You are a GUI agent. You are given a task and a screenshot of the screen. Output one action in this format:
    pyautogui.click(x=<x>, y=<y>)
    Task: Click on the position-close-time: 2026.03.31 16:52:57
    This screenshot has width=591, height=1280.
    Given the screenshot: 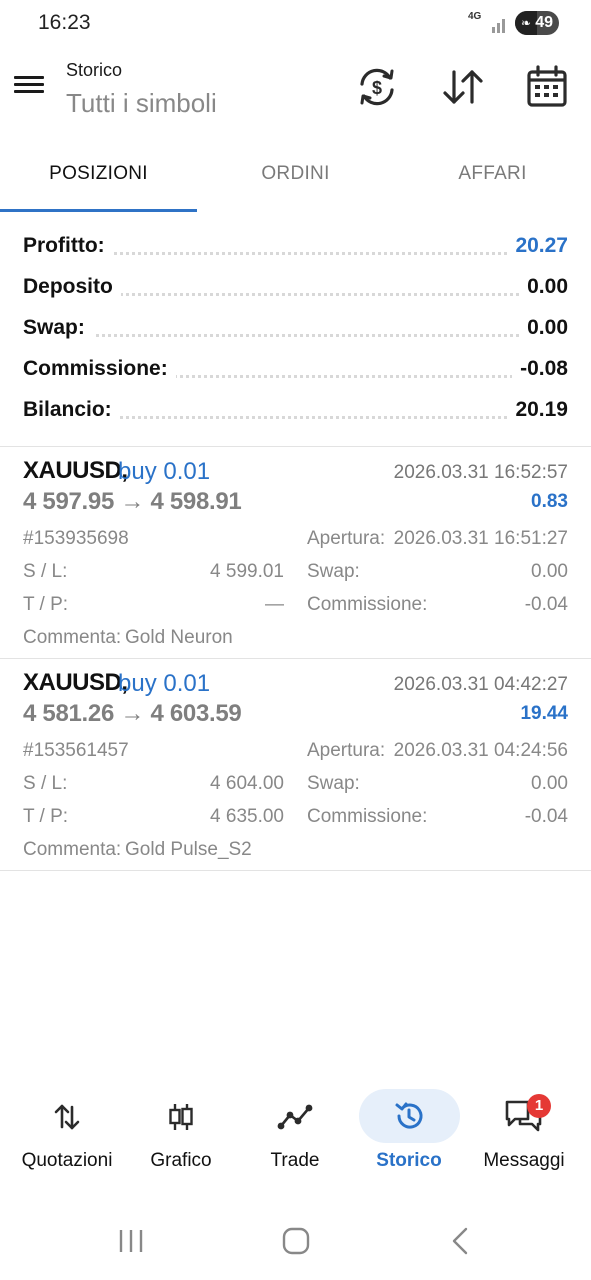 What is the action you would take?
    pyautogui.click(x=480, y=472)
    